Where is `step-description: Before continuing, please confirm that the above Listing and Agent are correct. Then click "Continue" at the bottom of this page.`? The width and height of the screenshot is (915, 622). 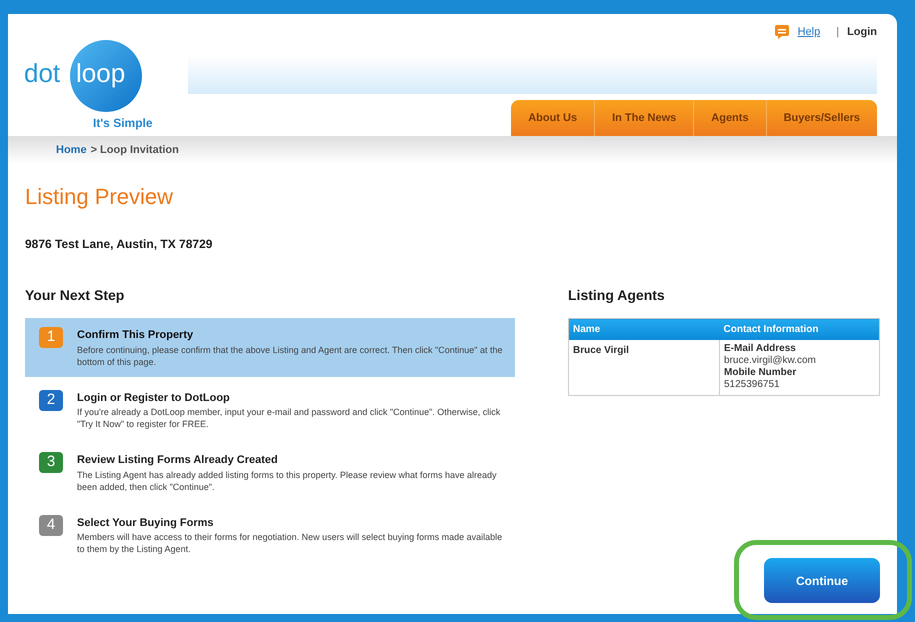
step-description: Before continuing, please confirm that the above Listing and Agent are correct. Then click "Continue" at the bottom of this page. is located at coordinates (290, 356).